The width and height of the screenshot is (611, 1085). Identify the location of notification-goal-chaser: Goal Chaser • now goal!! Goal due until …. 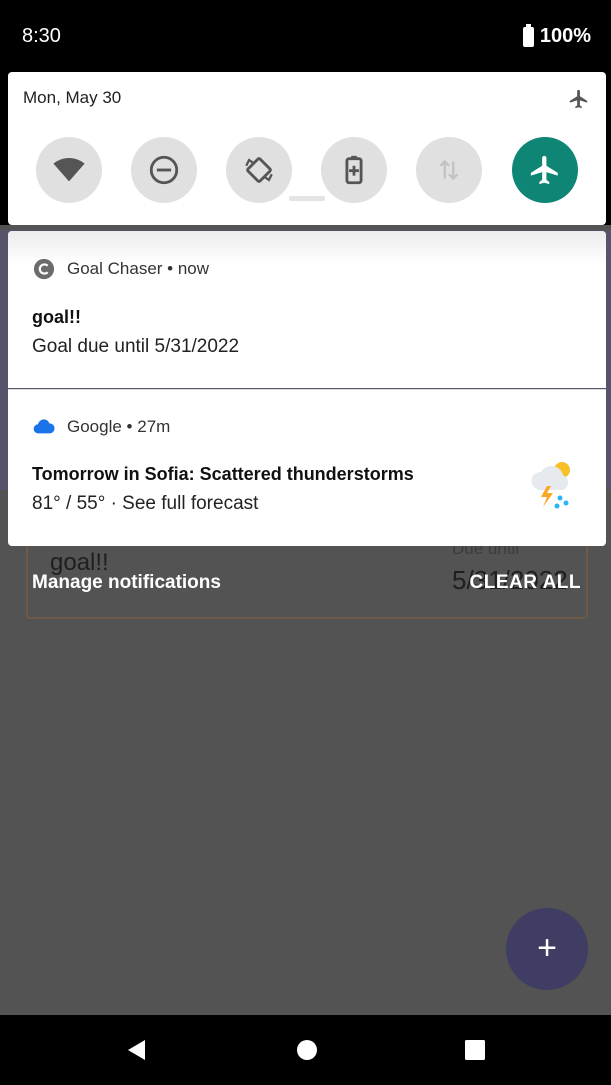
(307, 309).